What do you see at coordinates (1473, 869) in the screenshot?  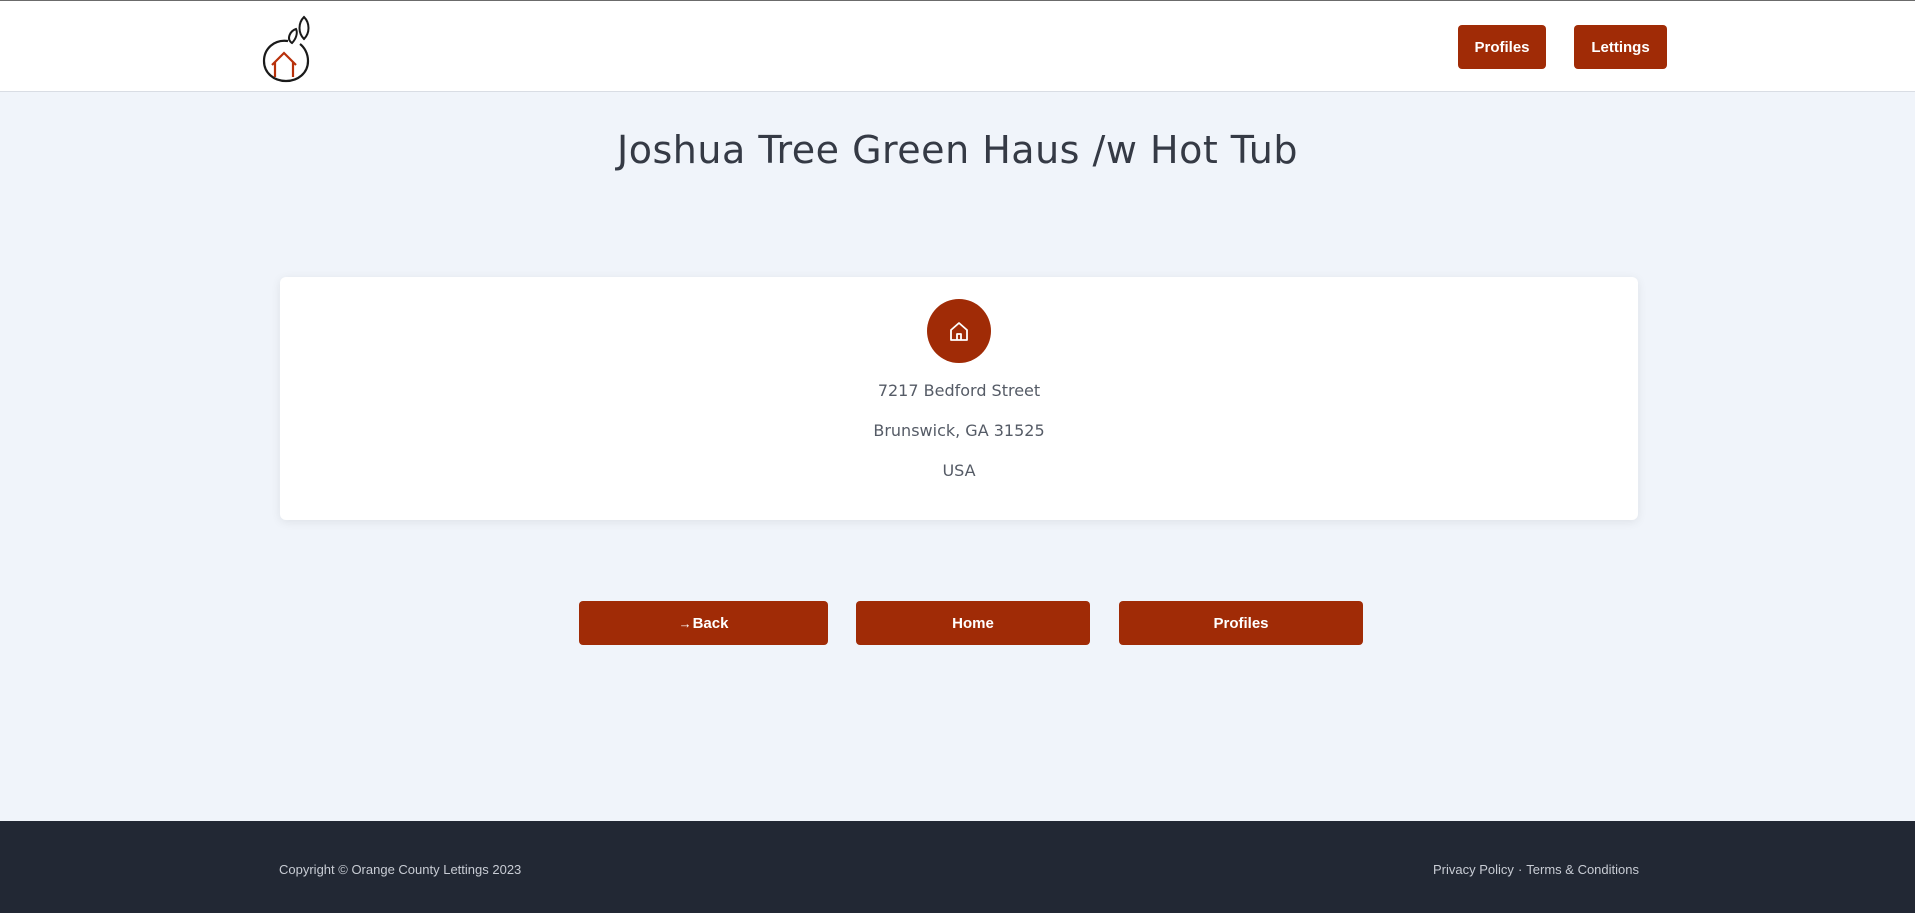 I see `privacy-policy-link: Privacy Policy` at bounding box center [1473, 869].